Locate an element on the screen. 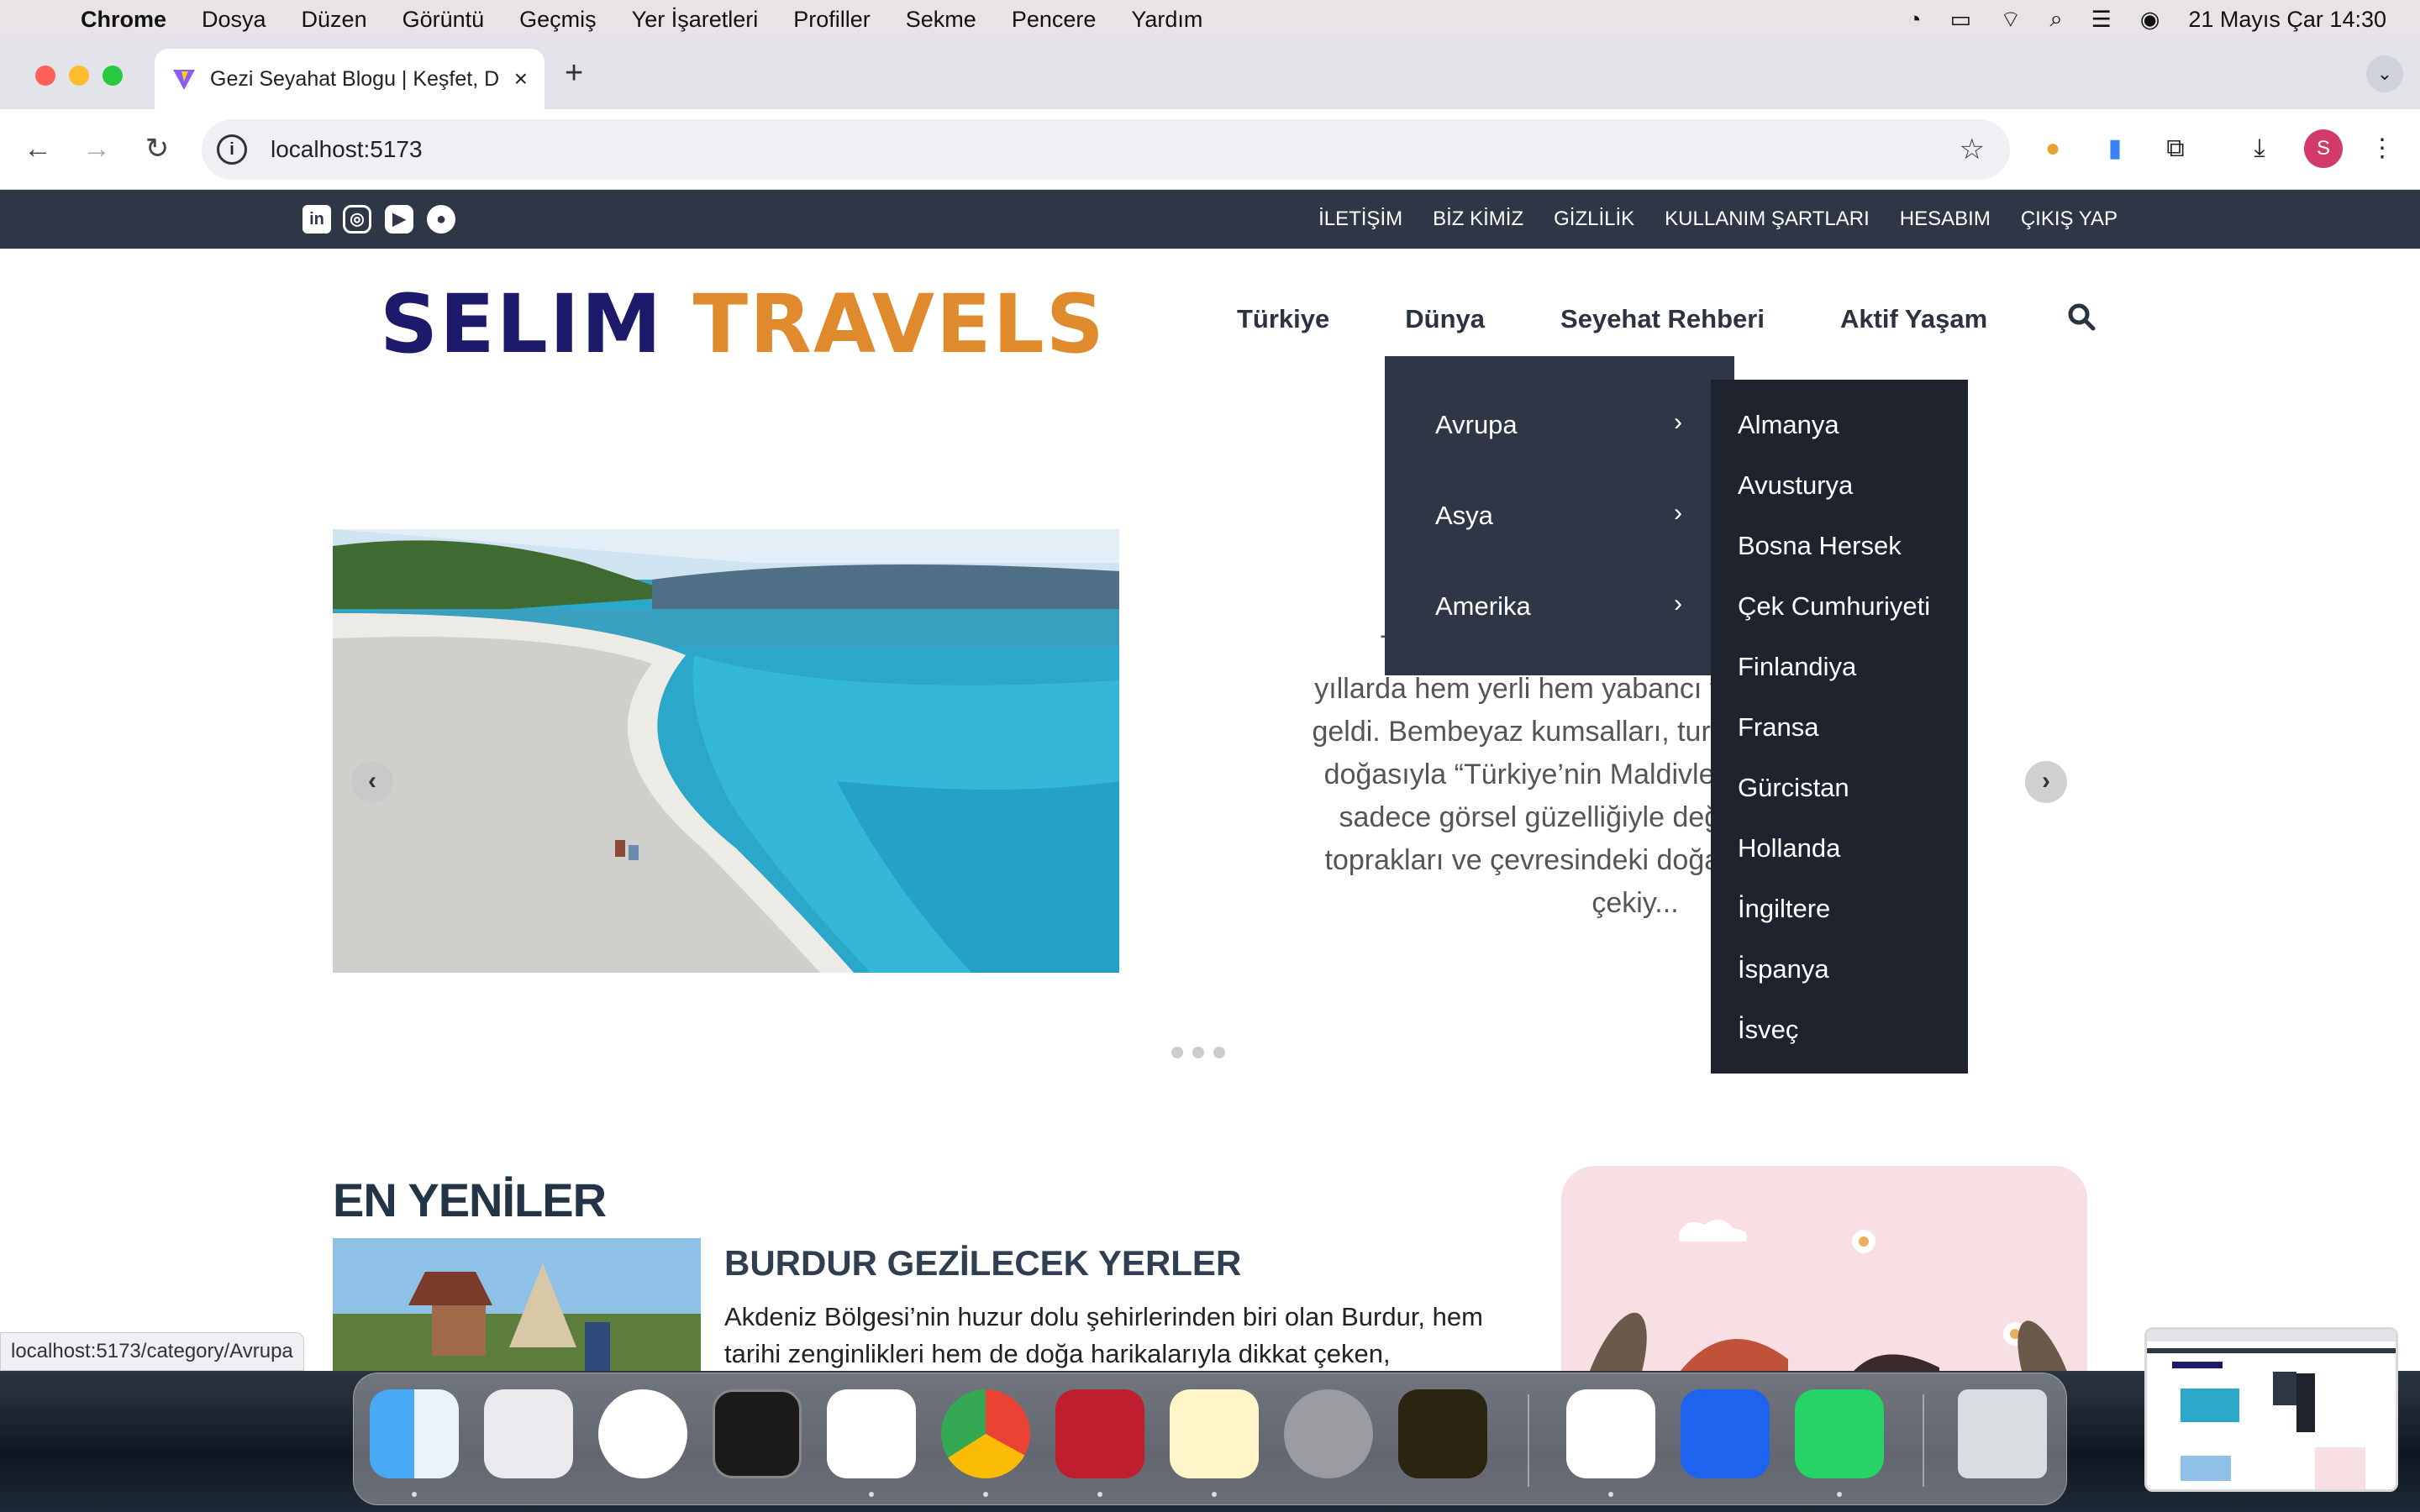 The height and width of the screenshot is (1512, 2420). menu-edit: Düzen is located at coordinates (334, 20).